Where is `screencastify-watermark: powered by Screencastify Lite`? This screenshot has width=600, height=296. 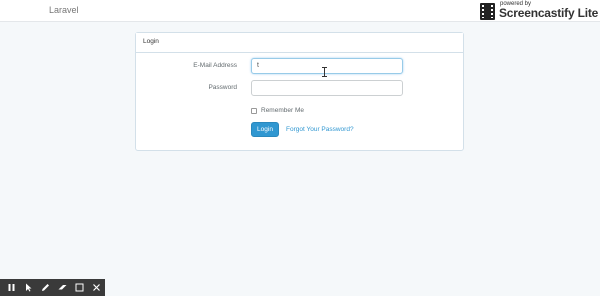
screencastify-watermark: powered by Screencastify Lite is located at coordinates (539, 11).